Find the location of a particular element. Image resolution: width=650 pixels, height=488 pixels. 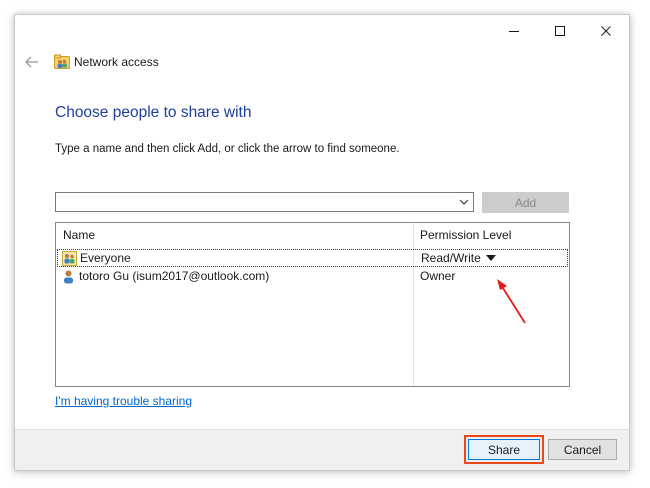

name-combobox is located at coordinates (264, 202).